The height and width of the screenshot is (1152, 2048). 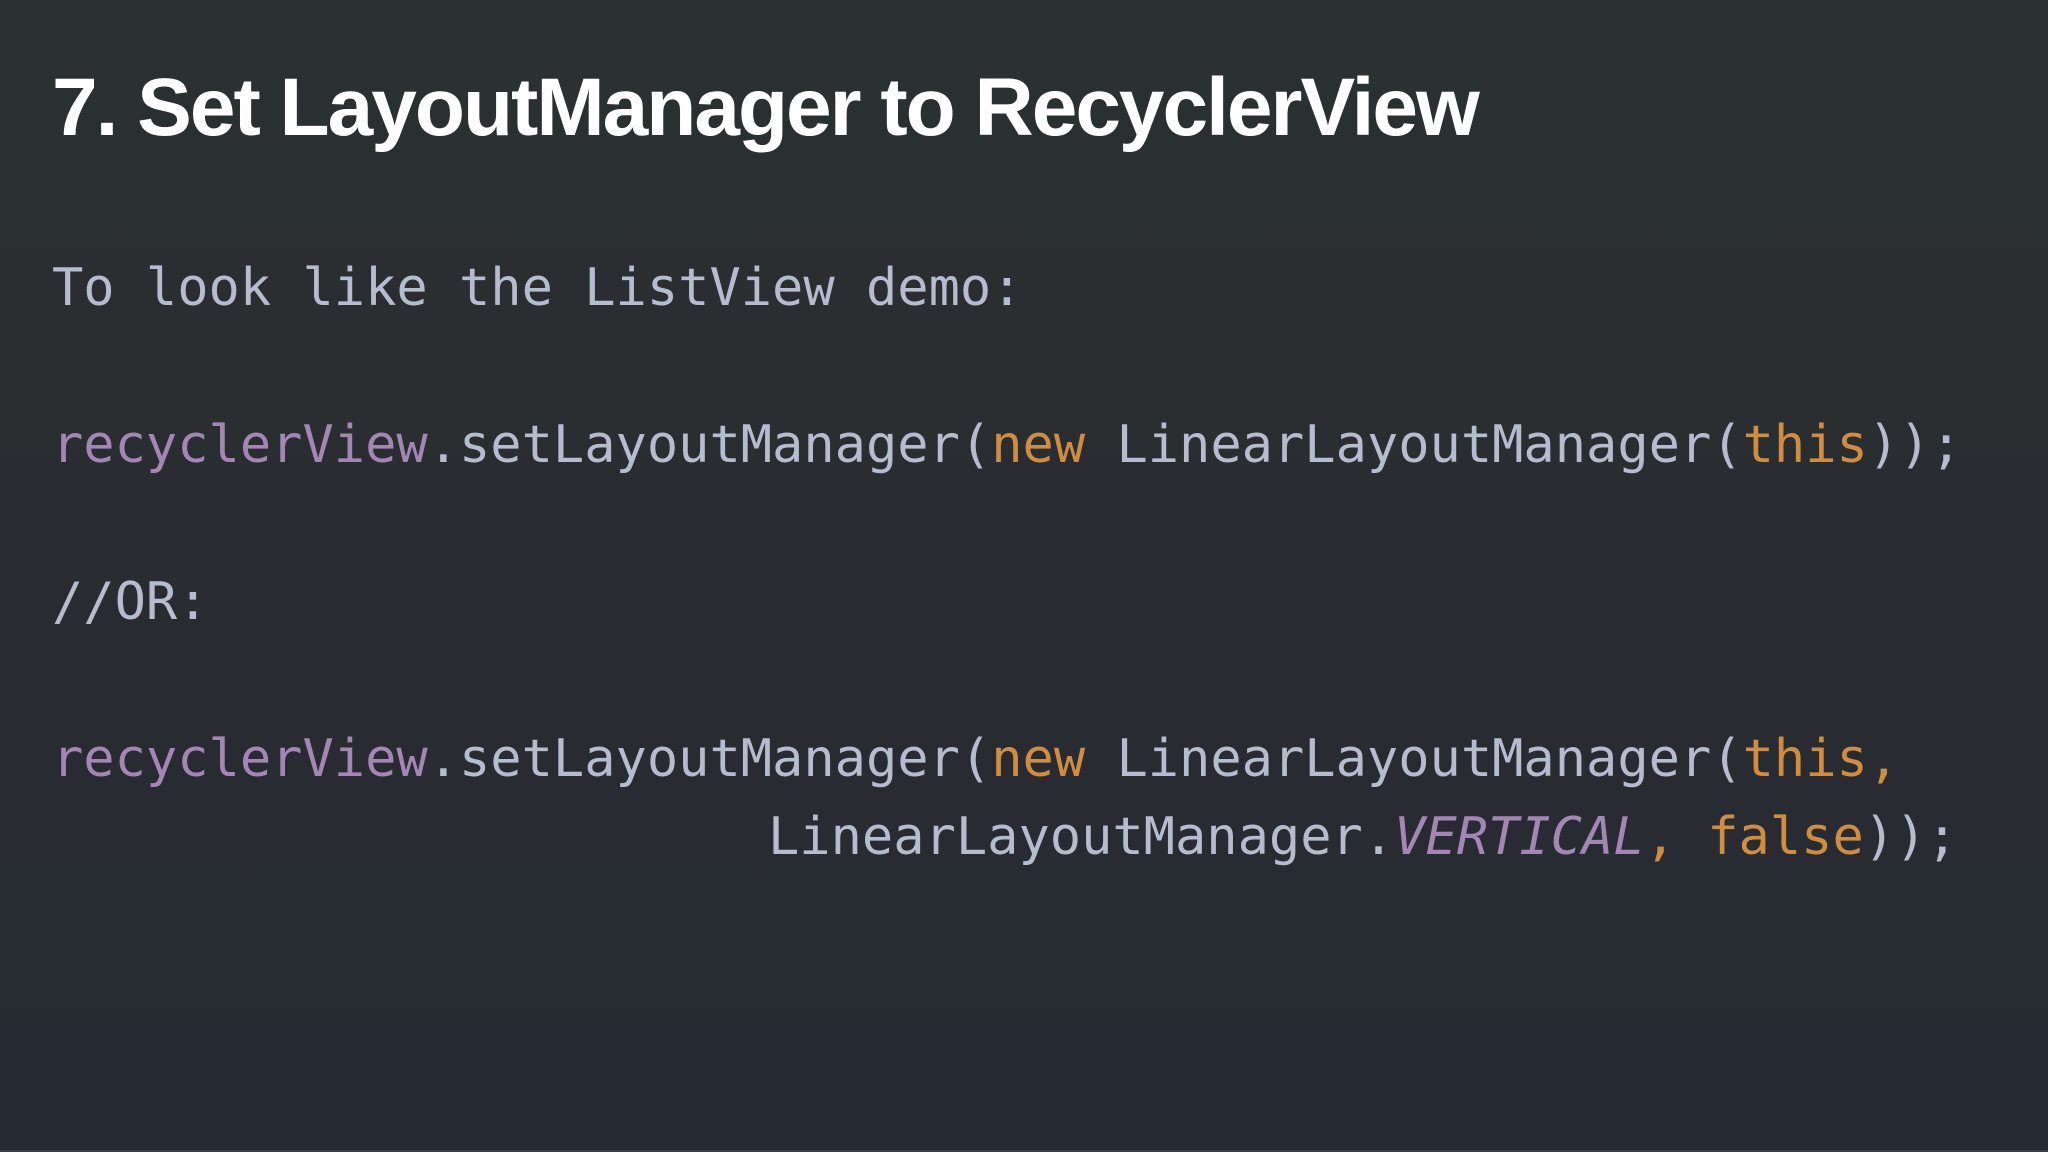 I want to click on intro-text: To look like the ListView demo:, so click(x=537, y=288).